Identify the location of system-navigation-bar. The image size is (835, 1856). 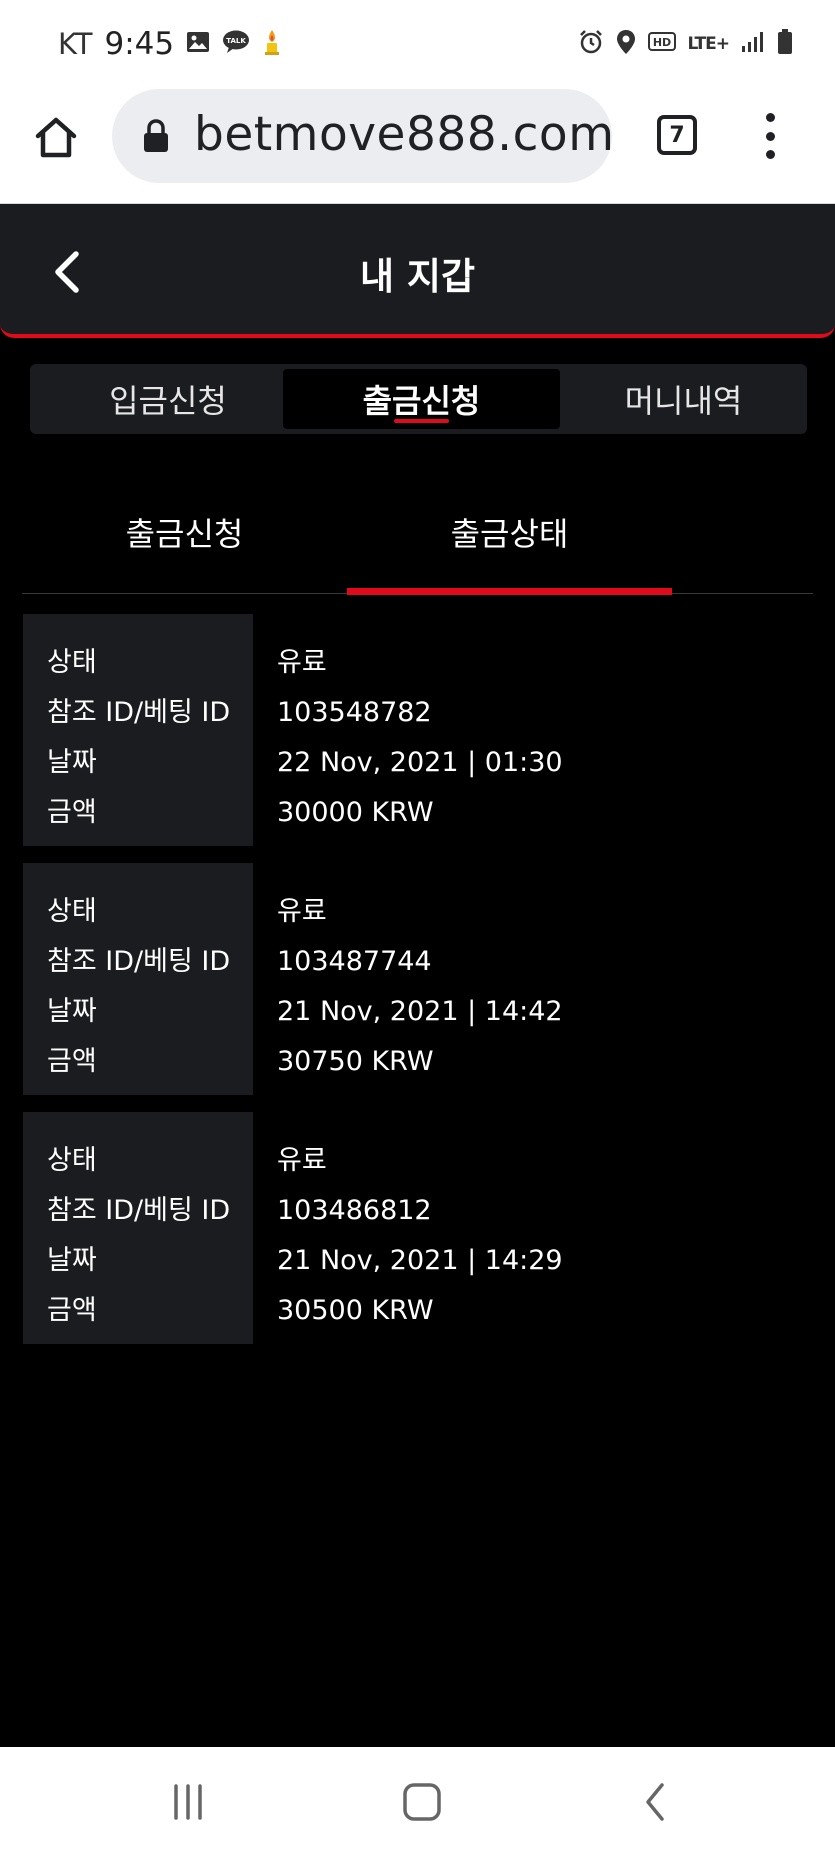
(417, 1801).